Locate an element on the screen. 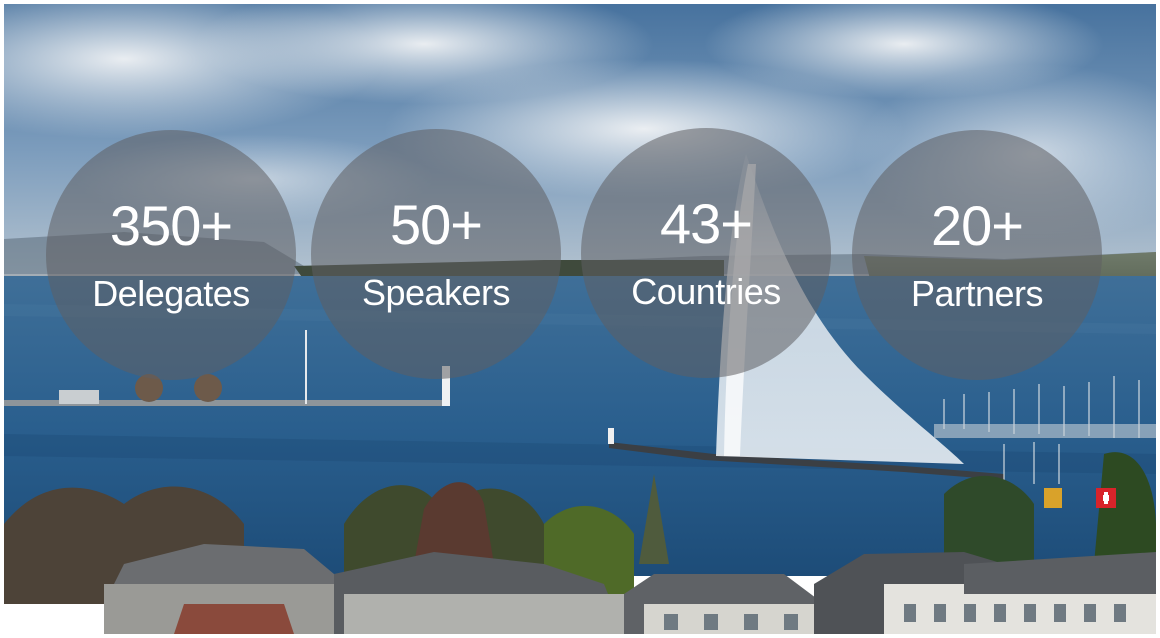  stat-value: 20+ is located at coordinates (977, 225).